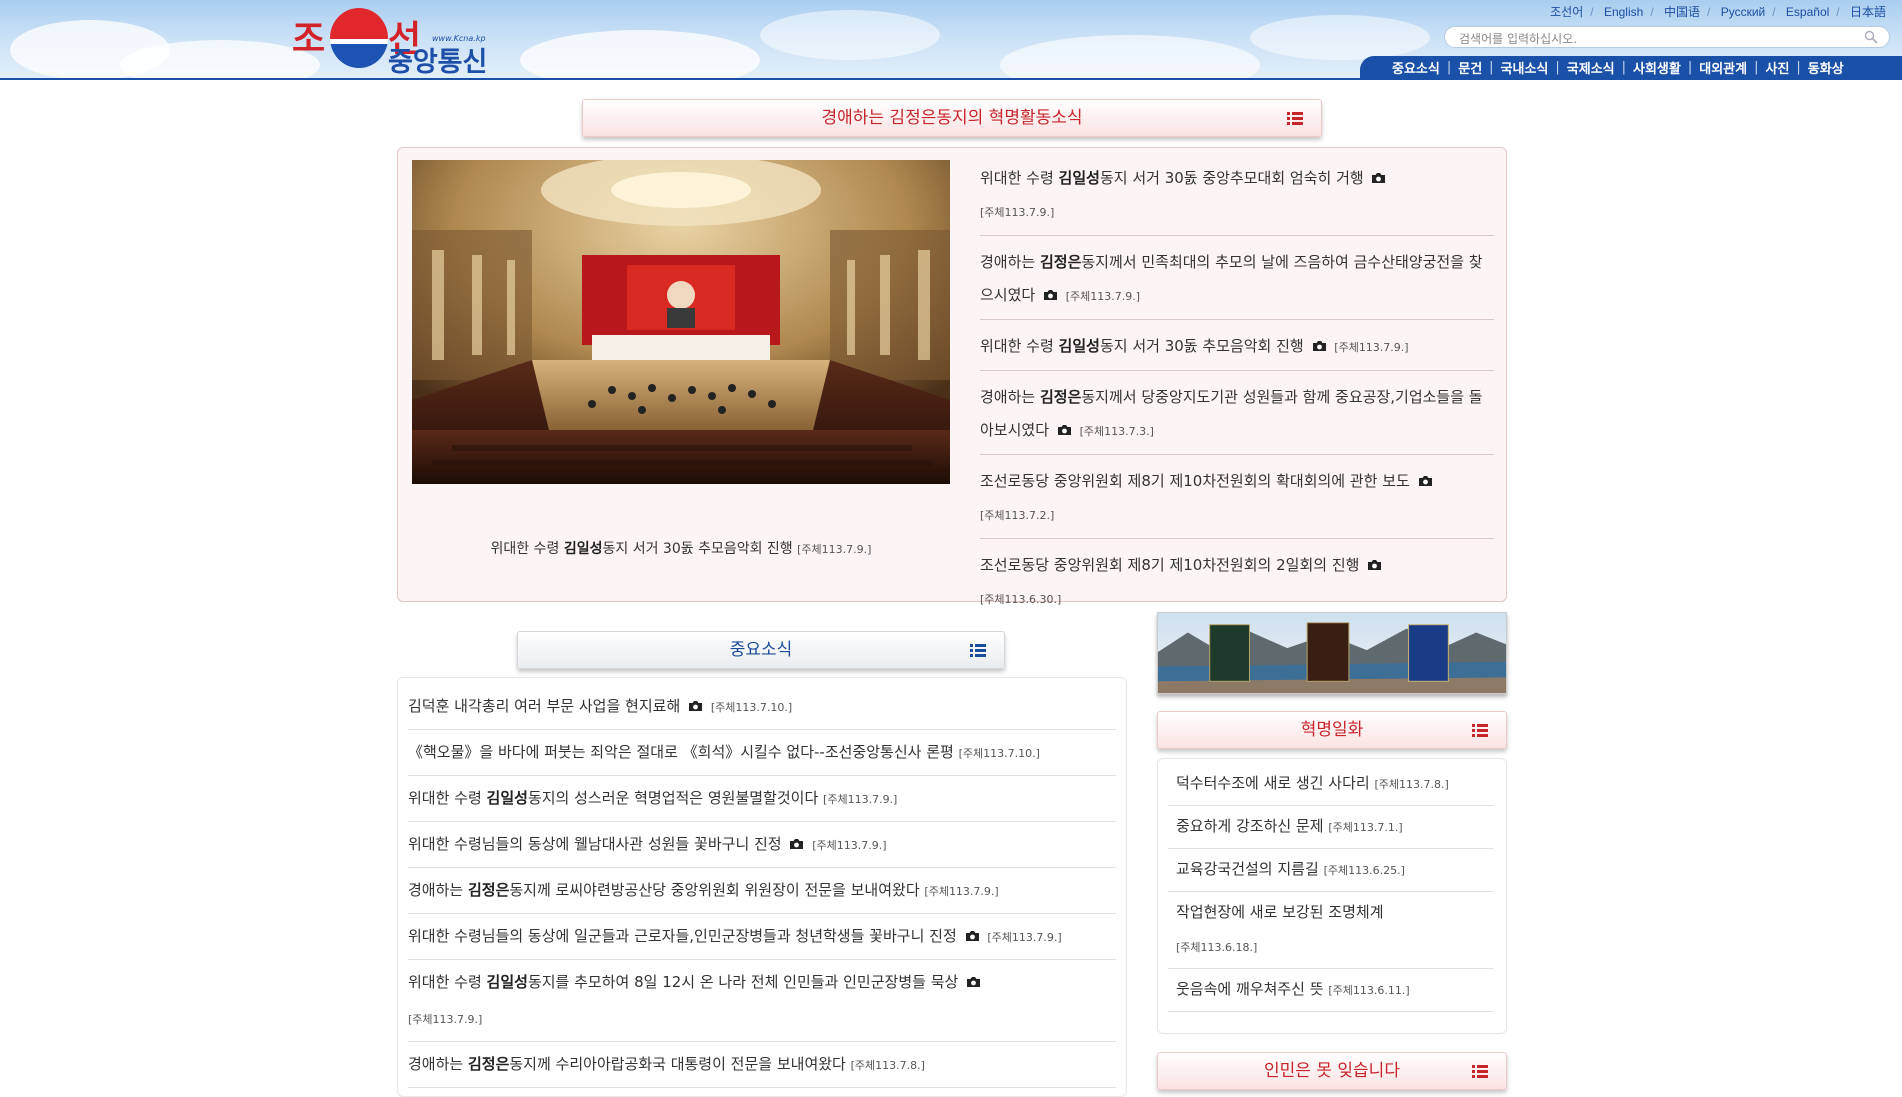 This screenshot has width=1902, height=1097. What do you see at coordinates (714, 890) in the screenshot?
I see `item-text: 동지께 로씨야련방공산당 중앙위원회 위원장이 전문을 보내여왔다` at bounding box center [714, 890].